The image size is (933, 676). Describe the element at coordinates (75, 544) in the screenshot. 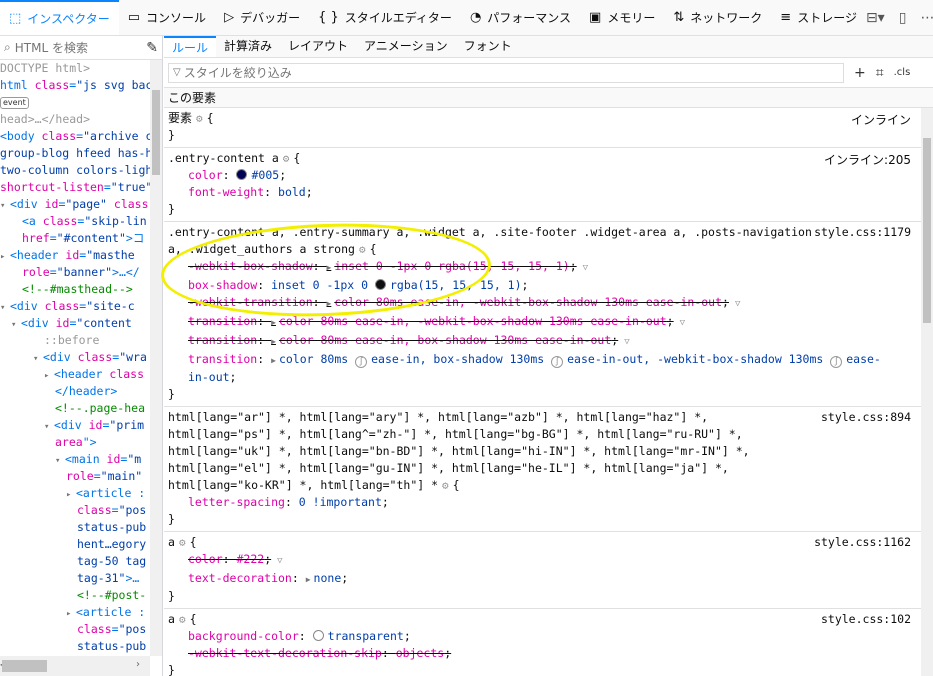

I see `markup-node: hent…egory` at that location.